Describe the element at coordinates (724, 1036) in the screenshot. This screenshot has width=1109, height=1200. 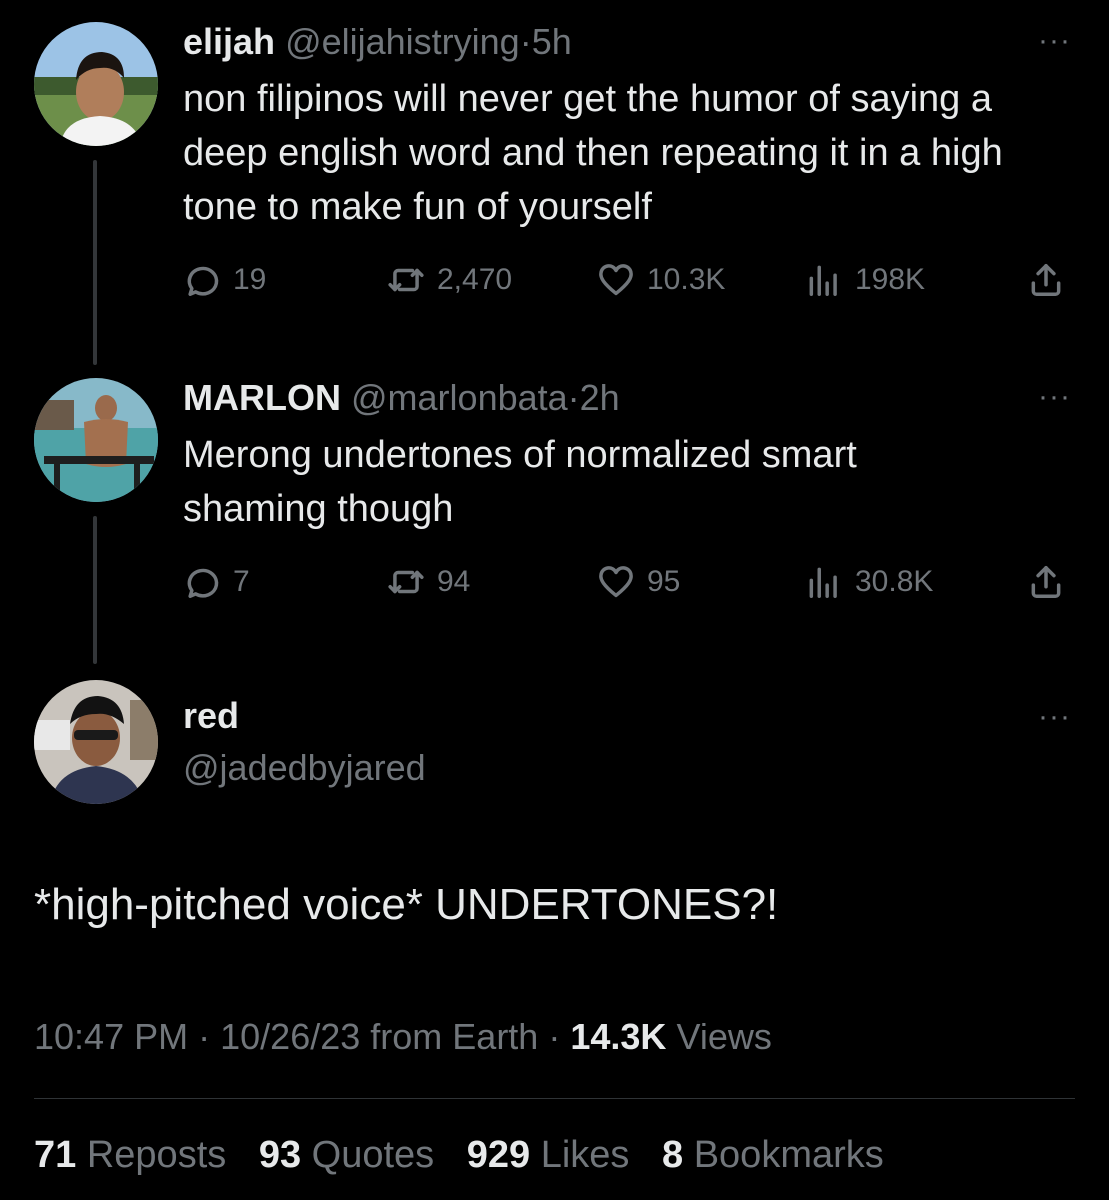
I see `views-label: Views` at that location.